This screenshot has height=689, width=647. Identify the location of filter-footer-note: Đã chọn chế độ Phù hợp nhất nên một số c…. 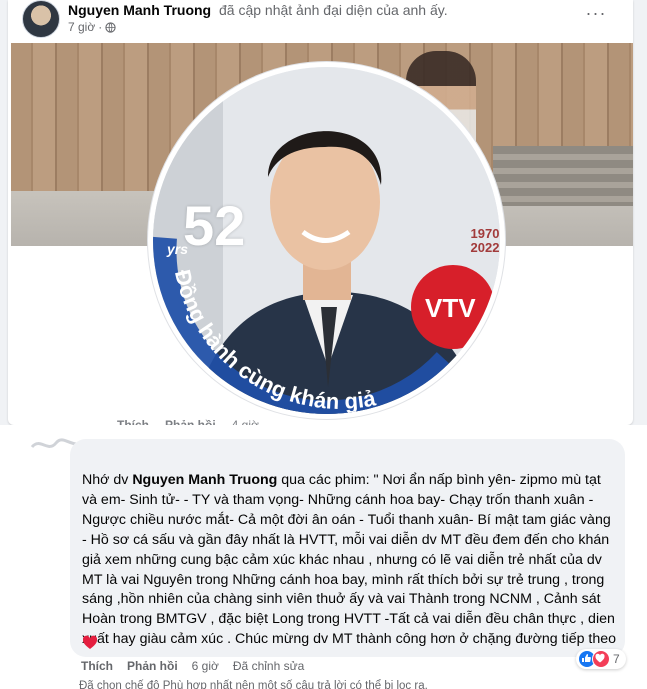
(253, 684).